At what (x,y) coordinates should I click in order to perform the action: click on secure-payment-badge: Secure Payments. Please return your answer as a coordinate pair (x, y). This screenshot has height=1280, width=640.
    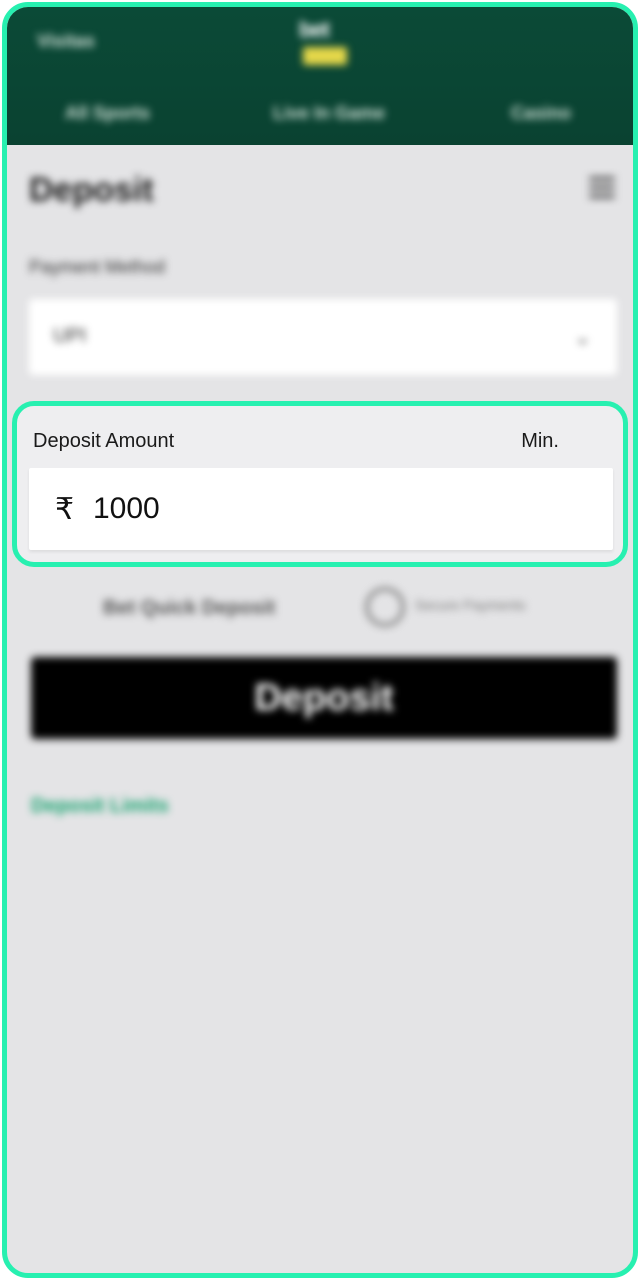
    Looking at the image, I should click on (450, 607).